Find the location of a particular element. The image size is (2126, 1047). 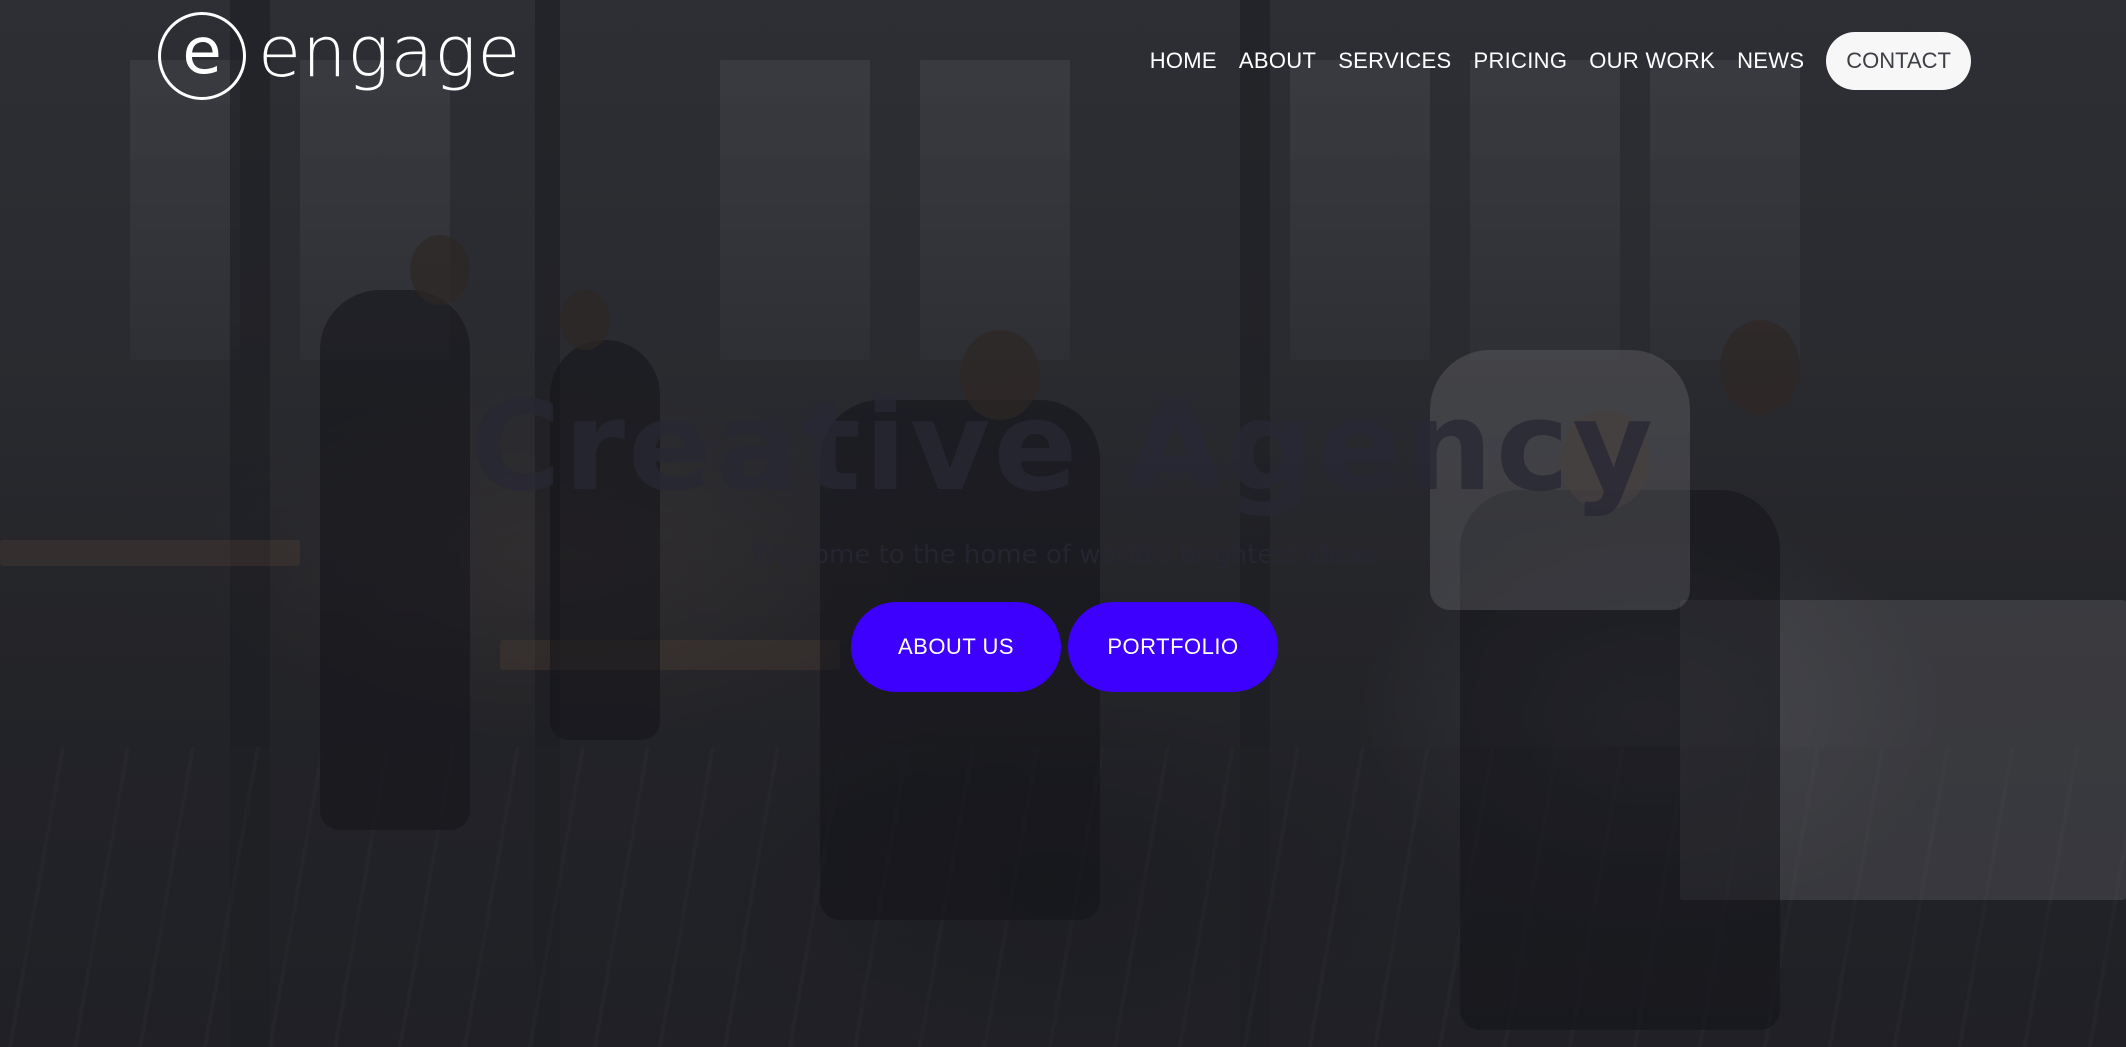

hero-title: Creative Agency is located at coordinates (1063, 447).